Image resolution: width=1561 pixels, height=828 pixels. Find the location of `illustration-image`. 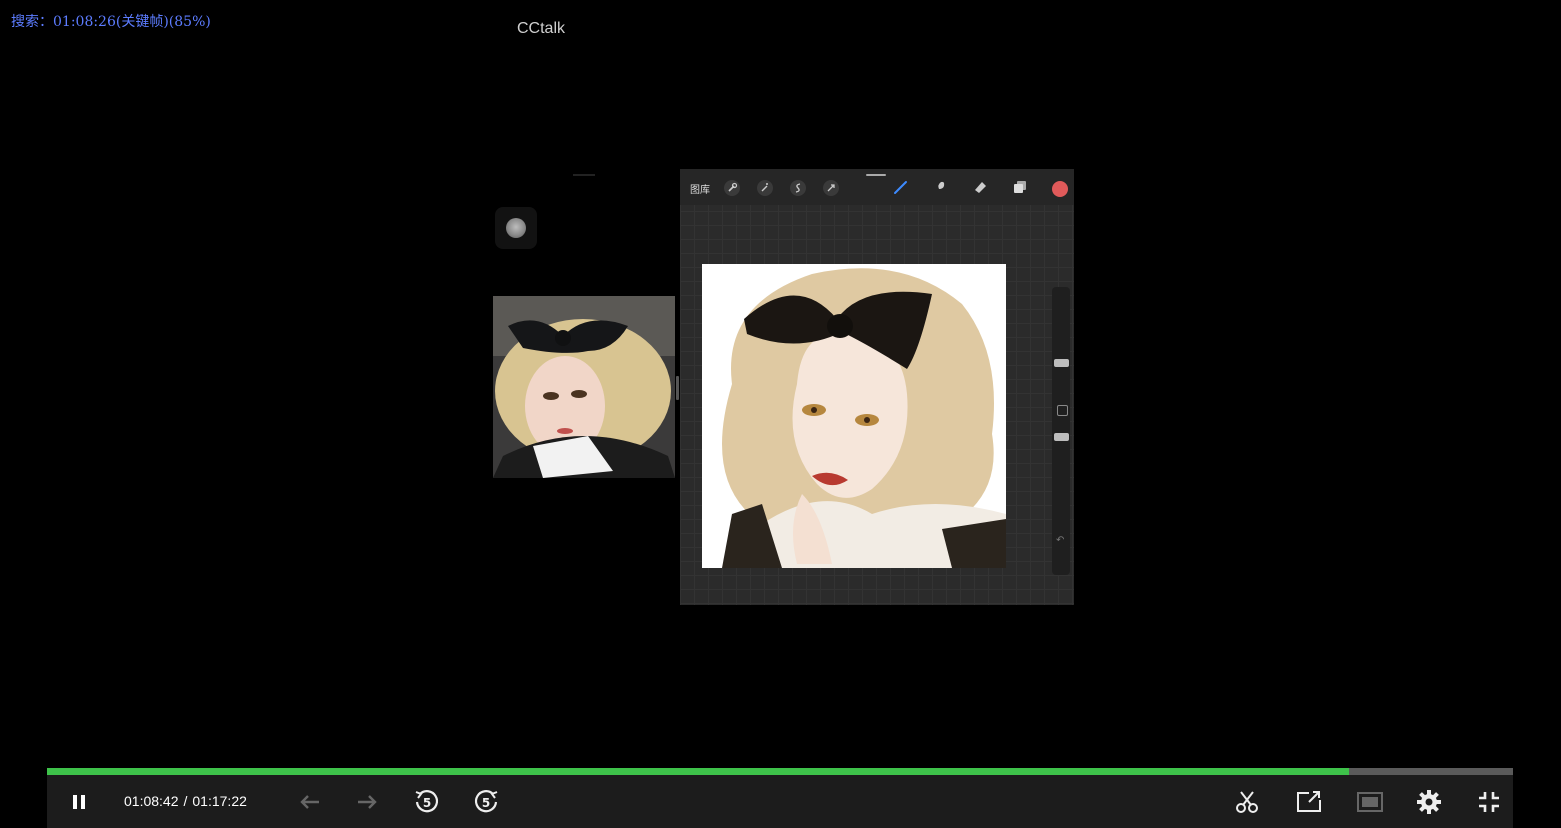

illustration-image is located at coordinates (854, 416).